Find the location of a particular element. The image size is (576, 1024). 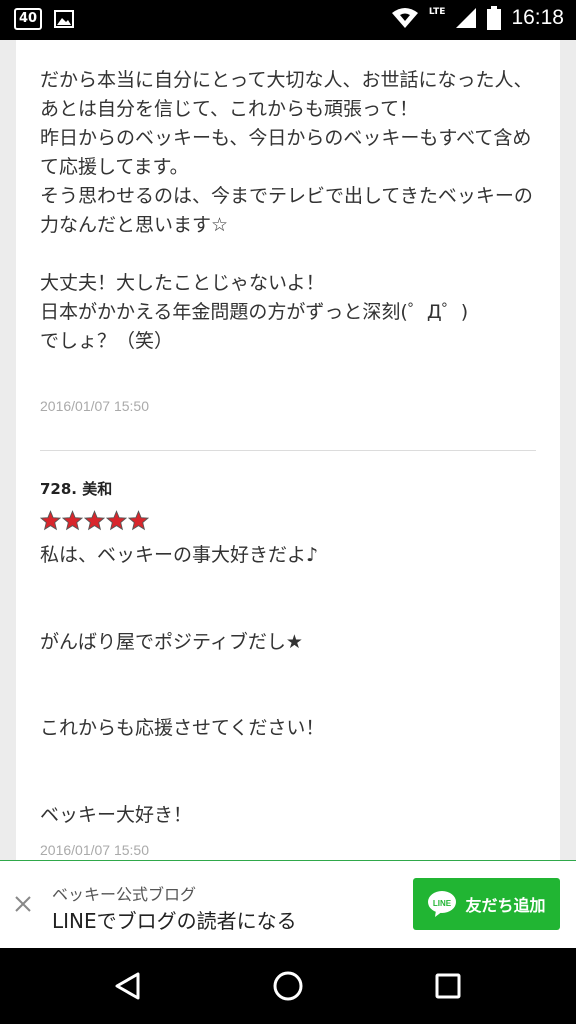

rating-stars is located at coordinates (94, 520).